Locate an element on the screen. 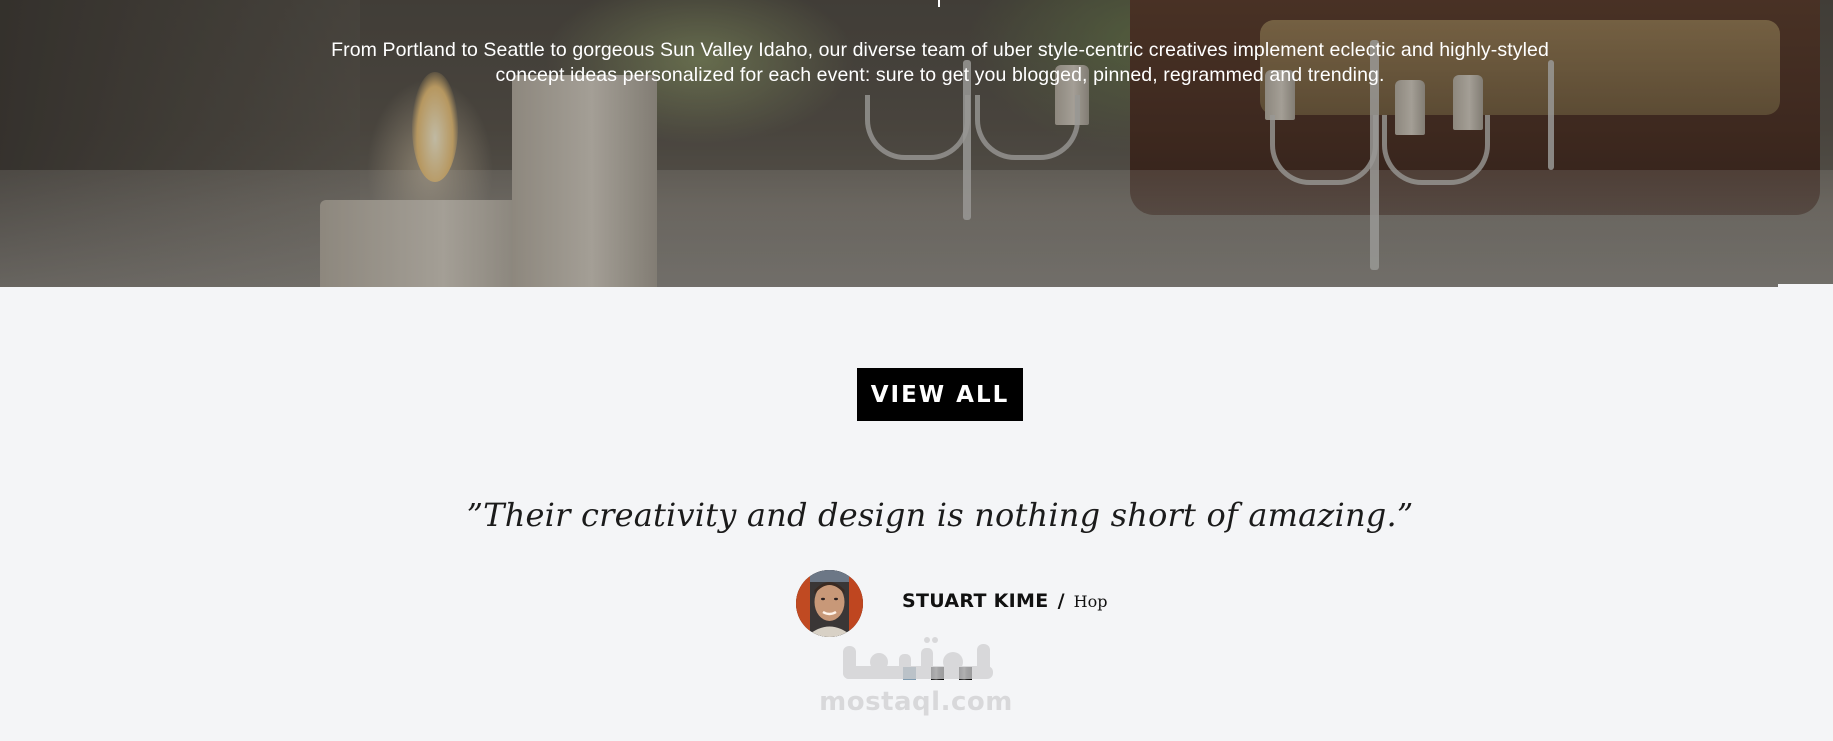 The image size is (1833, 741). avatar is located at coordinates (829, 603).